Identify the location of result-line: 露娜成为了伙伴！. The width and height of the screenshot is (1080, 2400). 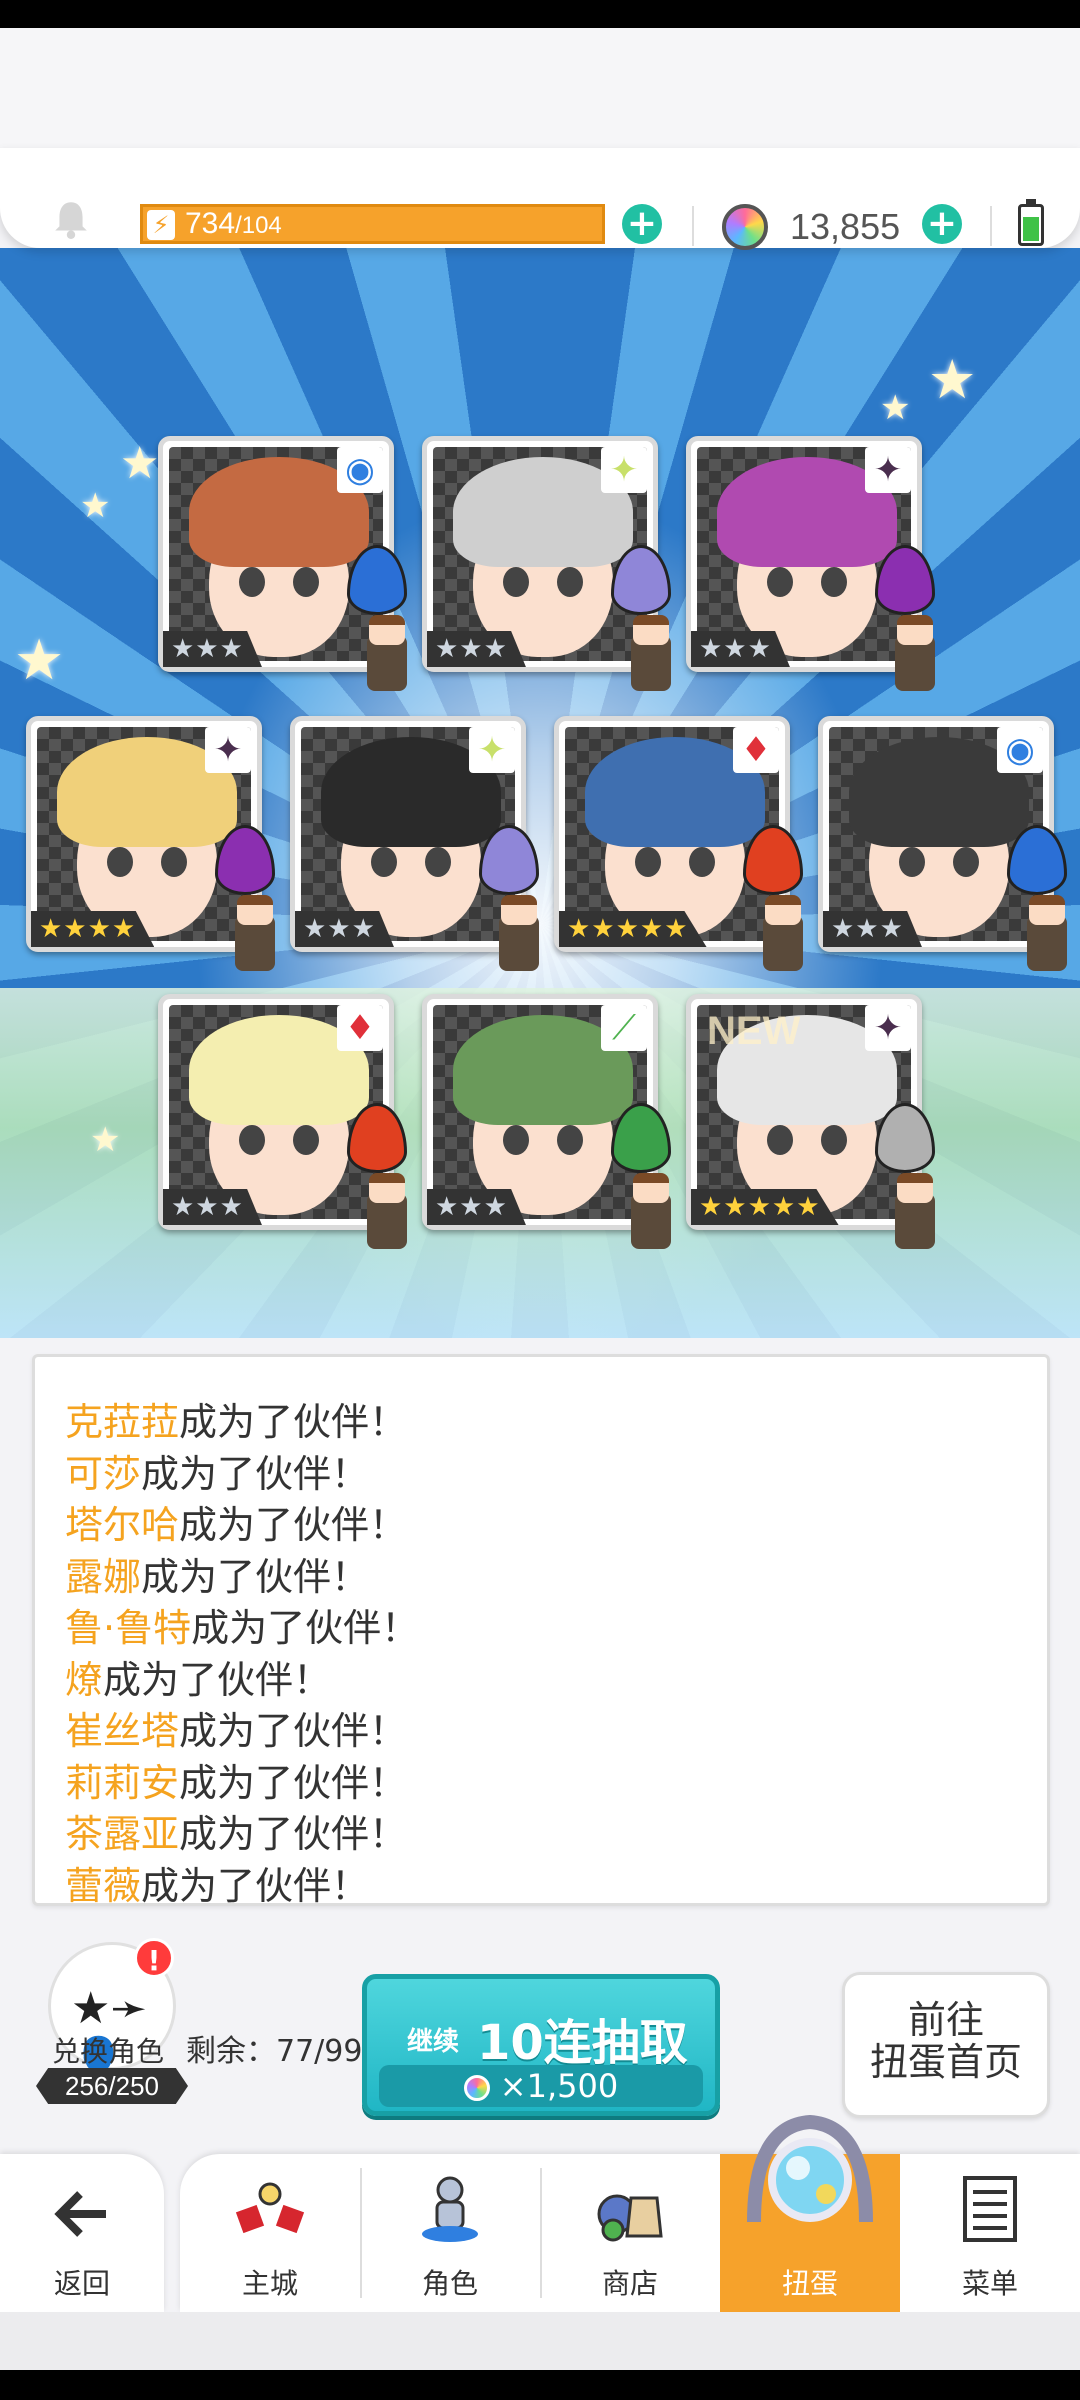
(556, 1578).